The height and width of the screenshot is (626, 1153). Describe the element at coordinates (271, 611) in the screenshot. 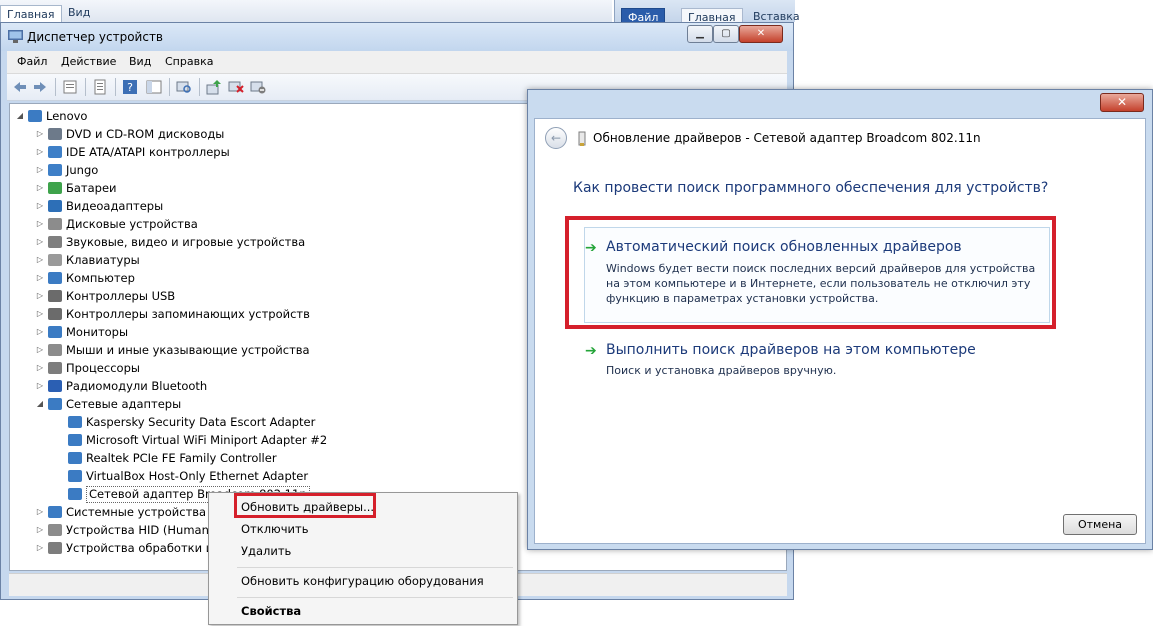

I see `menu-item-properties: Свойства` at that location.